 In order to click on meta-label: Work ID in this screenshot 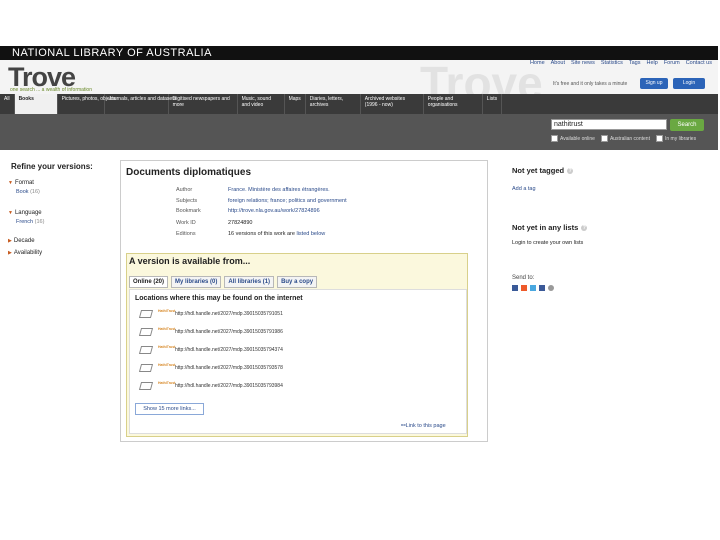, I will do `click(186, 223)`.